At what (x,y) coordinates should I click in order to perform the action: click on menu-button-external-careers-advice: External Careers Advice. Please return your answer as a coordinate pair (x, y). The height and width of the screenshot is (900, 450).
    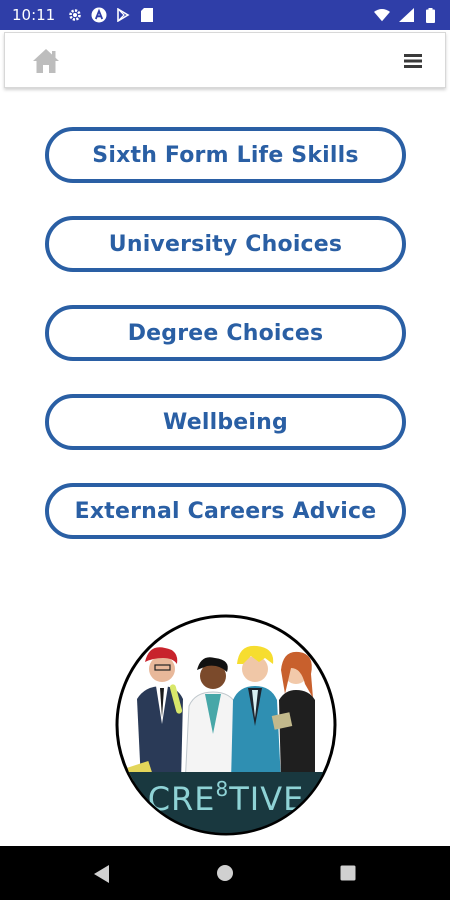
    Looking at the image, I should click on (225, 511).